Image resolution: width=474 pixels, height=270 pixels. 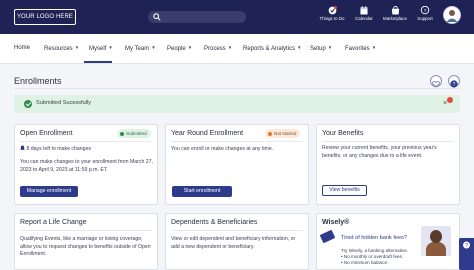 I want to click on nav-myself: Myself ▼, so click(x=101, y=48).